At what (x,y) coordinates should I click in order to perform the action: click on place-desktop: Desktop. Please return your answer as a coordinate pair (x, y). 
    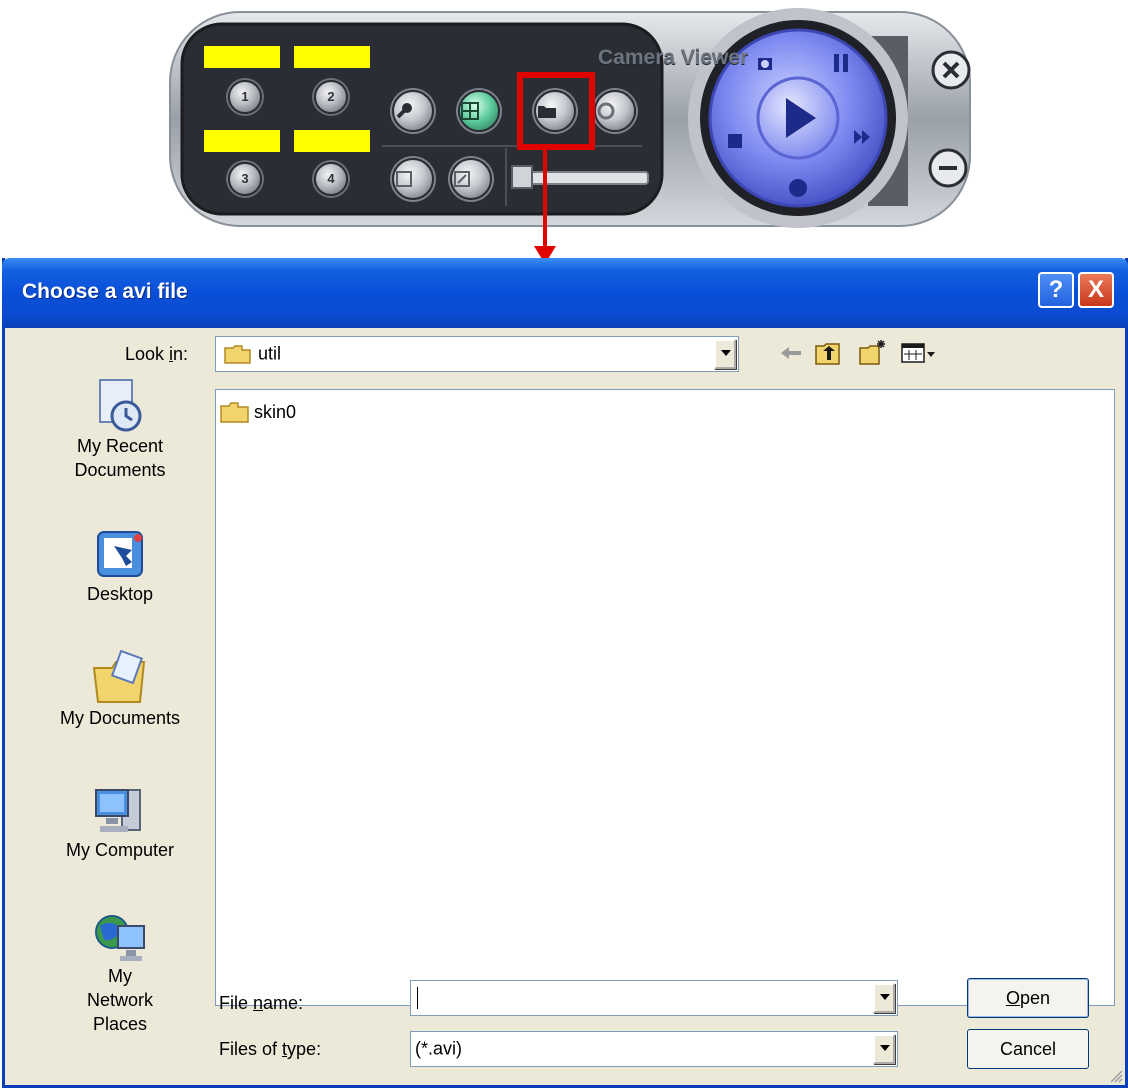
    Looking at the image, I should click on (120, 566).